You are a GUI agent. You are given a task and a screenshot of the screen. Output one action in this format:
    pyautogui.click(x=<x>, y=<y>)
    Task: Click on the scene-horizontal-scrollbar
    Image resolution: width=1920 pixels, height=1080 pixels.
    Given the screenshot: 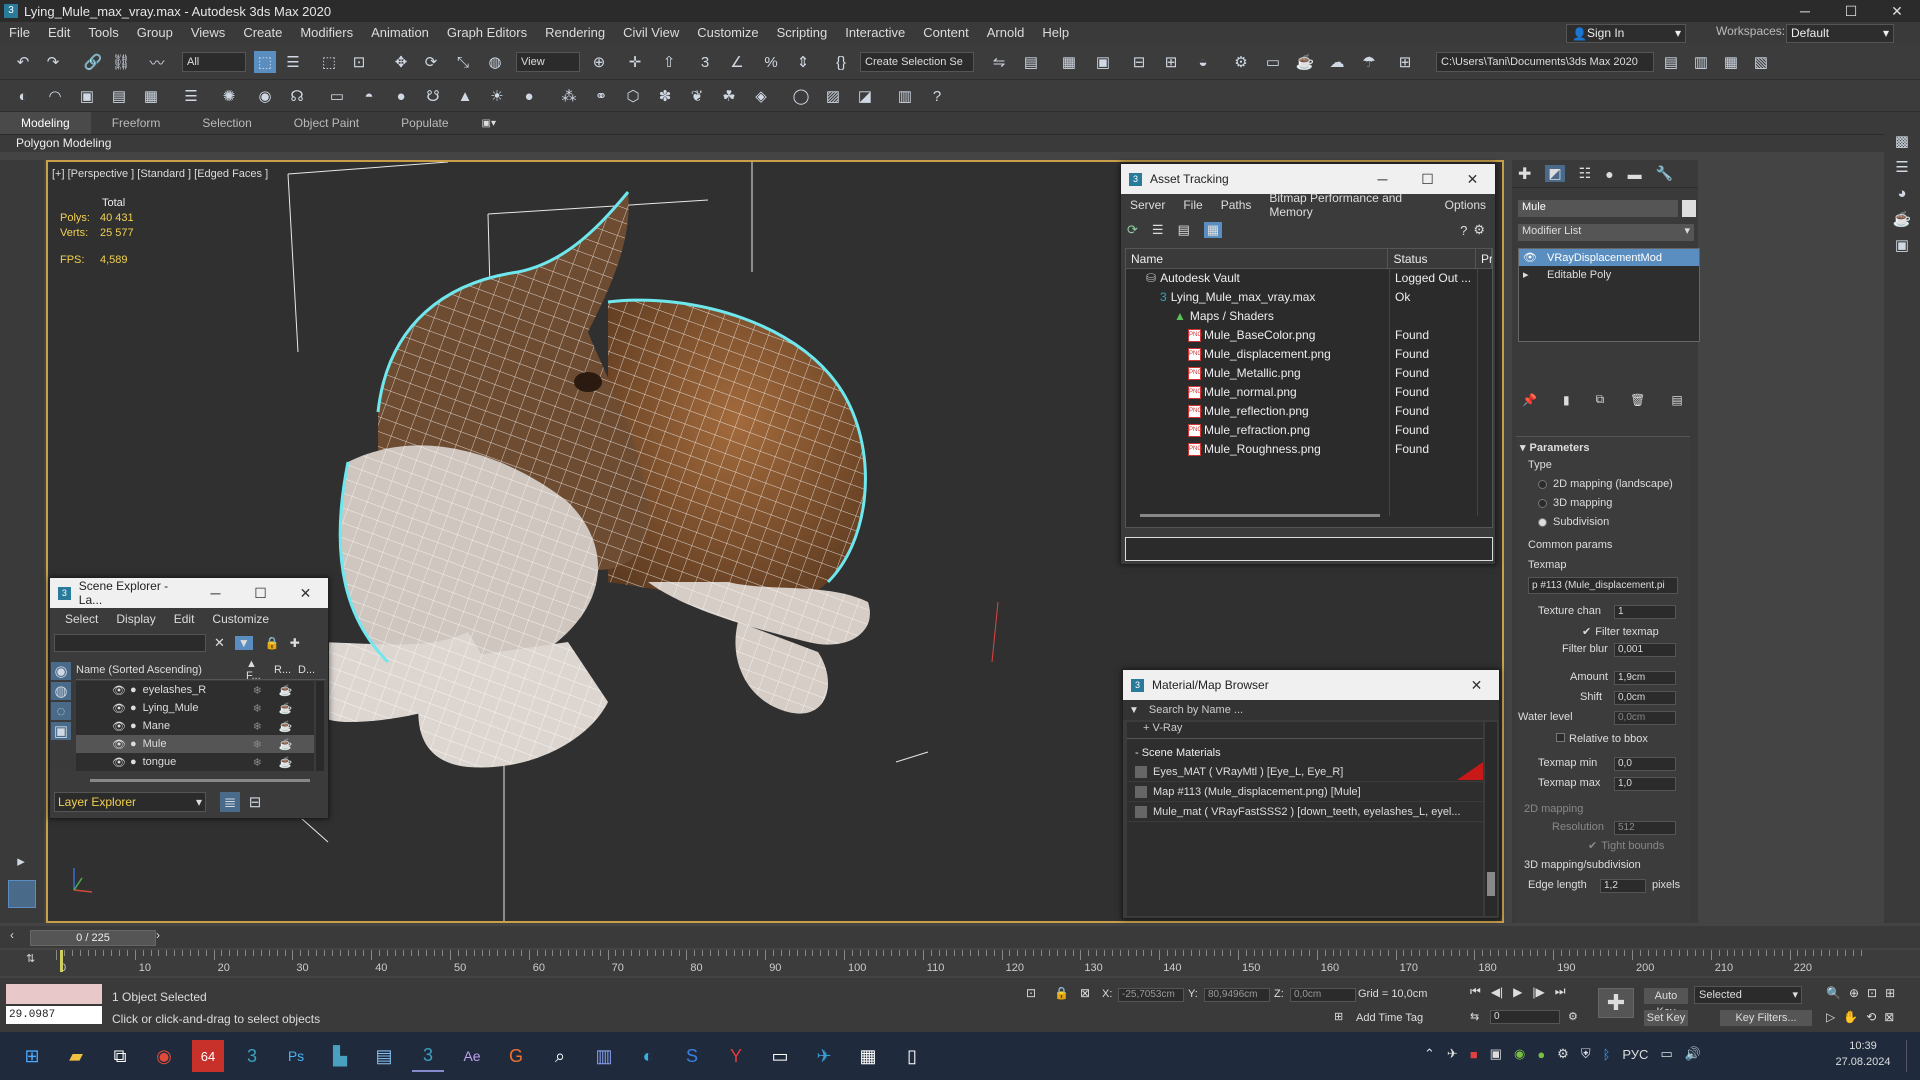 What is the action you would take?
    pyautogui.click(x=200, y=780)
    